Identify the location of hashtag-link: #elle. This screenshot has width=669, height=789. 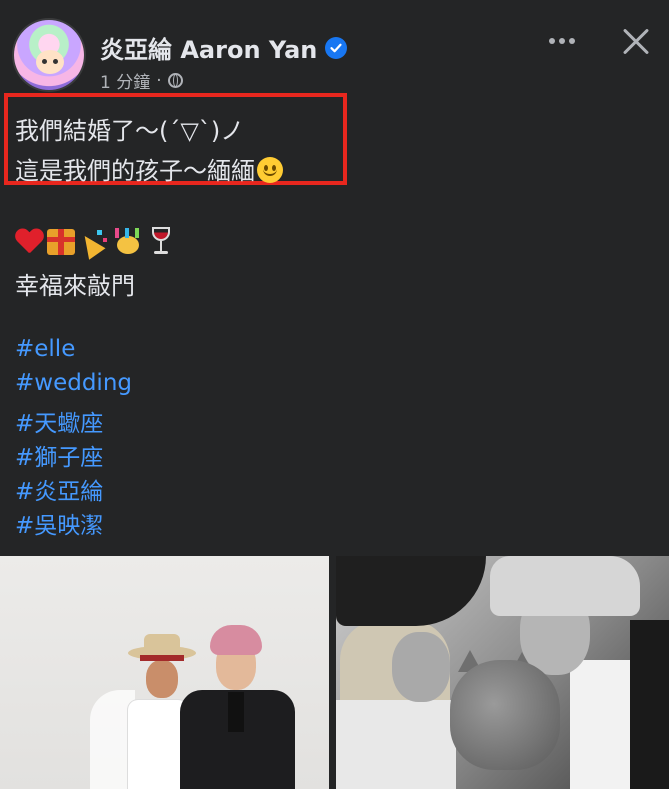
(45, 349).